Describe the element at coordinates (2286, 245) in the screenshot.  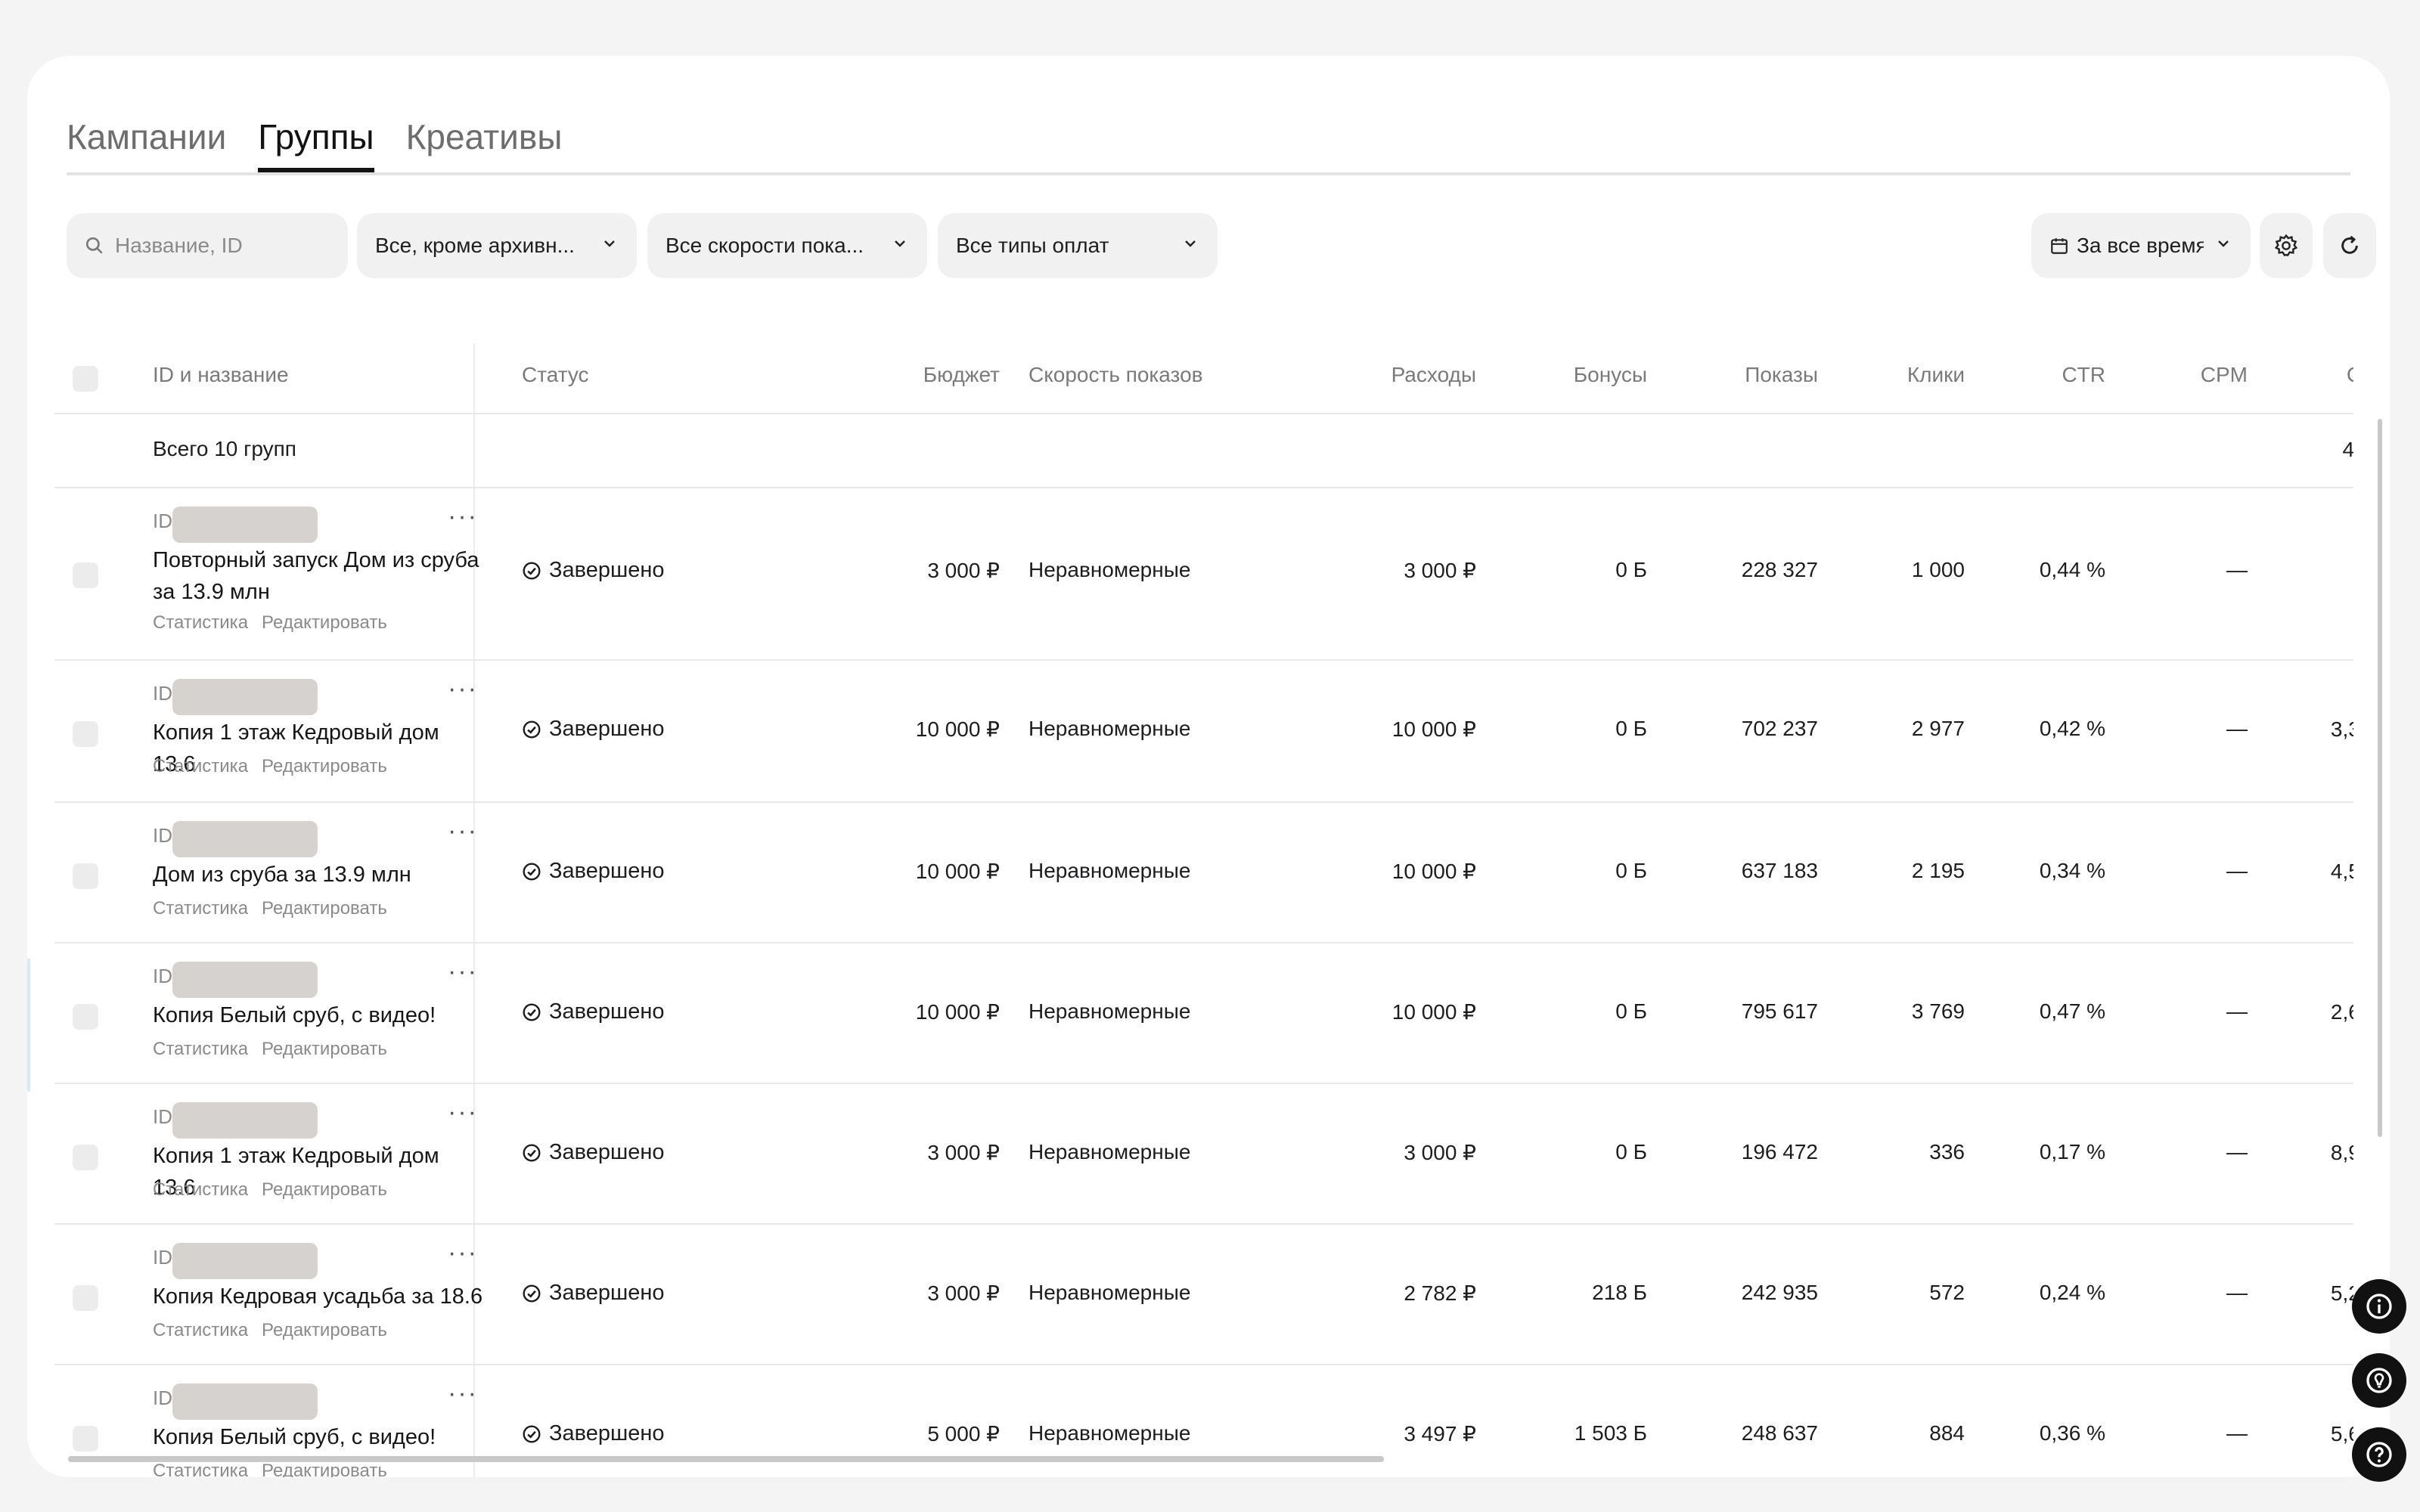
I see `settings-button` at that location.